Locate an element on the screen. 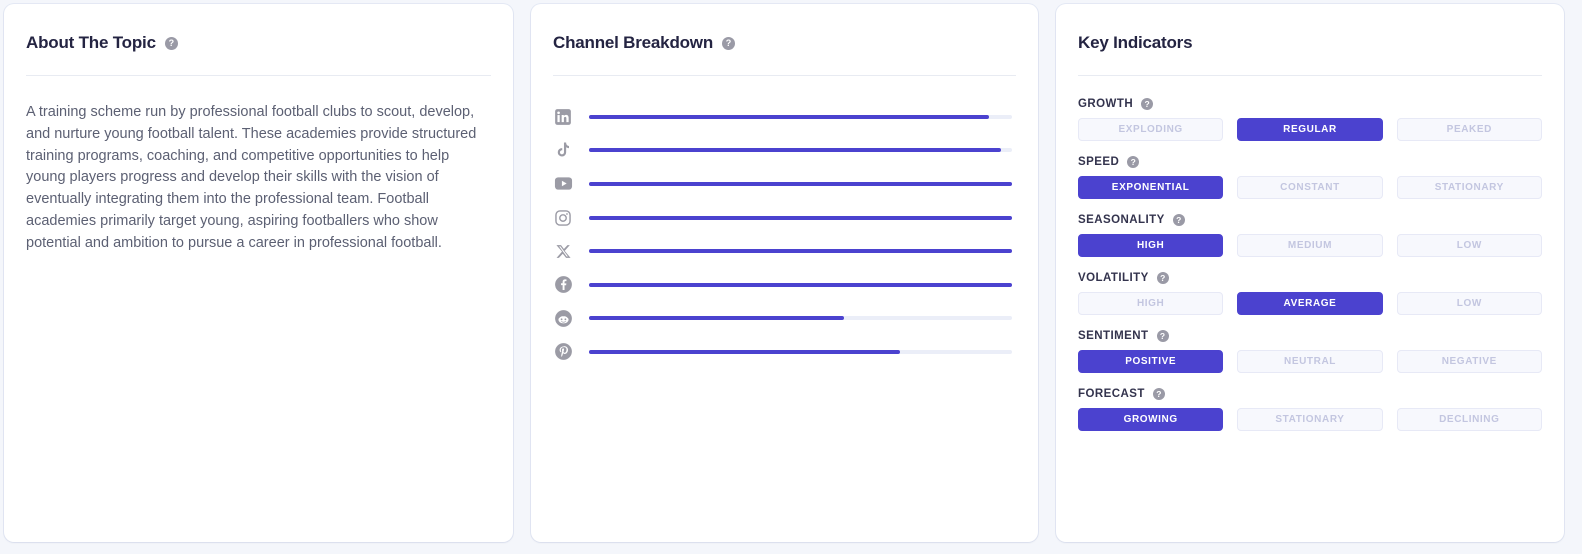 Image resolution: width=1582 pixels, height=554 pixels. indicator-option-average: AVERAGE is located at coordinates (1310, 303).